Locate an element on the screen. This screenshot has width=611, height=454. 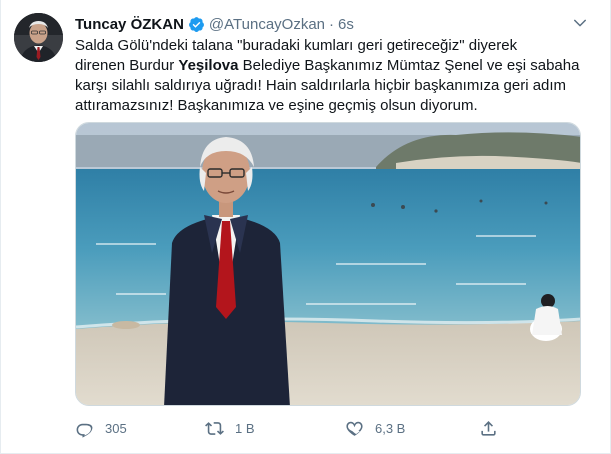
avatar is located at coordinates (38, 37).